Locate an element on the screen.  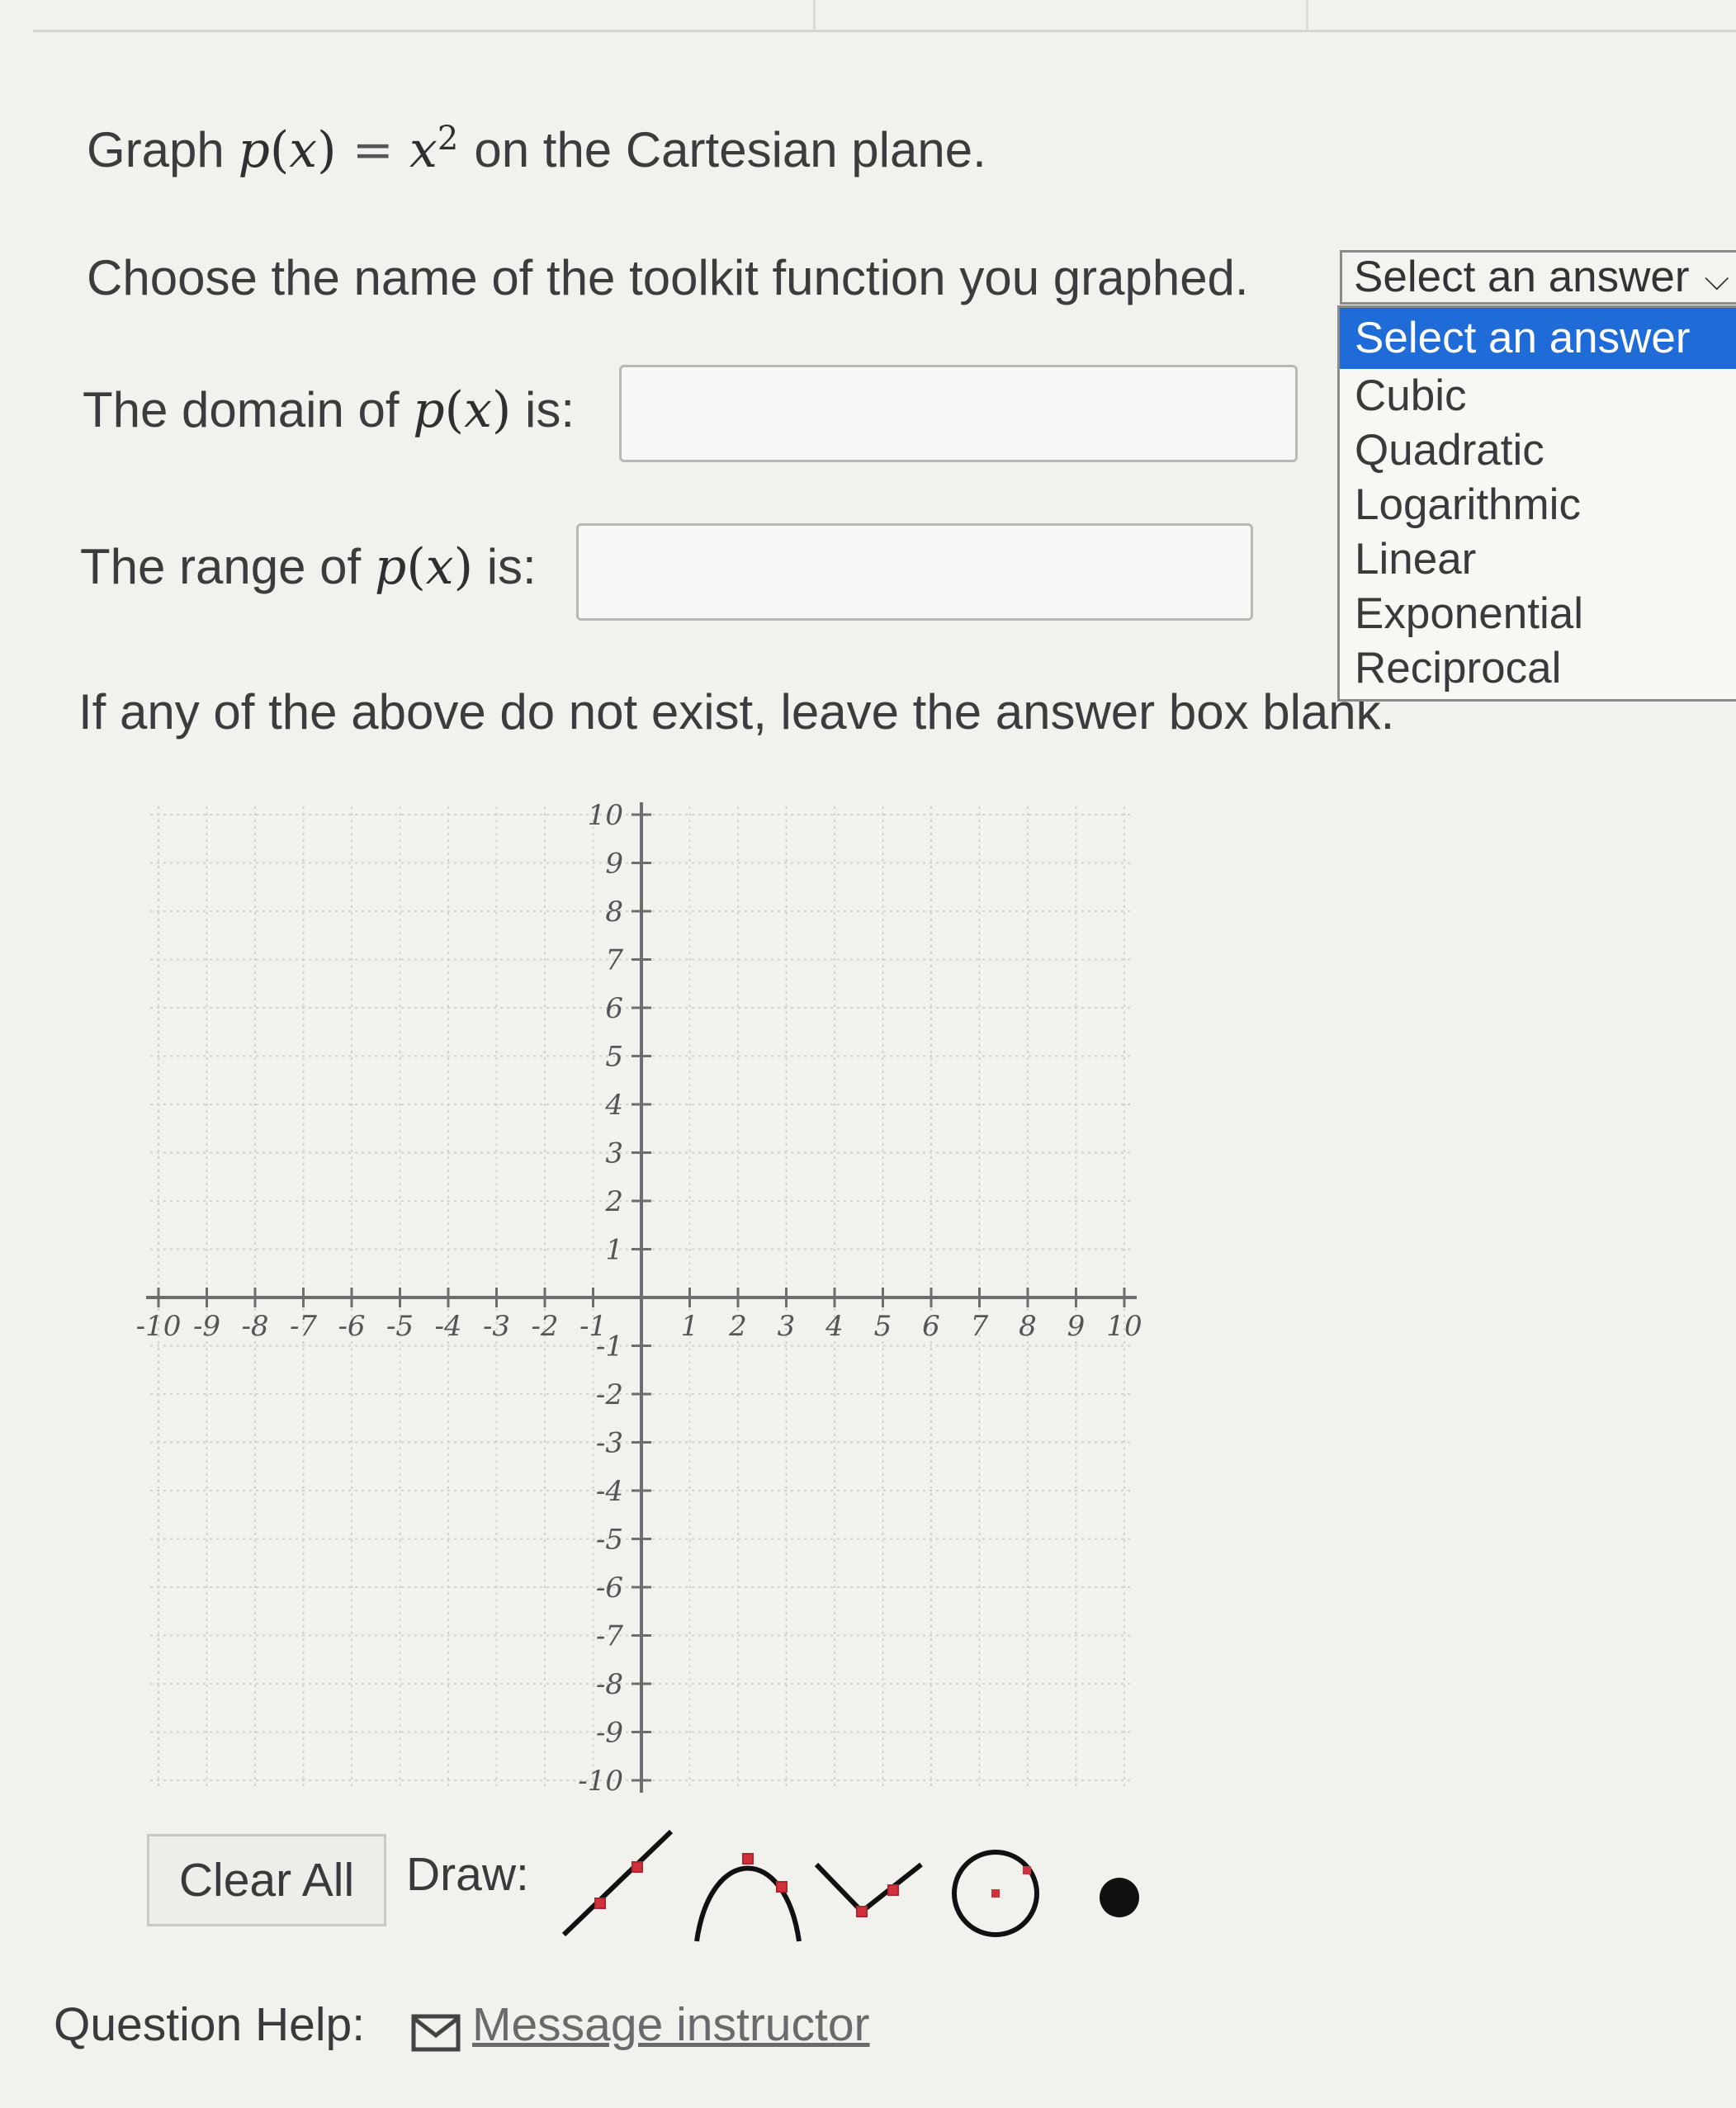
point-tool-icon is located at coordinates (1123, 1885).